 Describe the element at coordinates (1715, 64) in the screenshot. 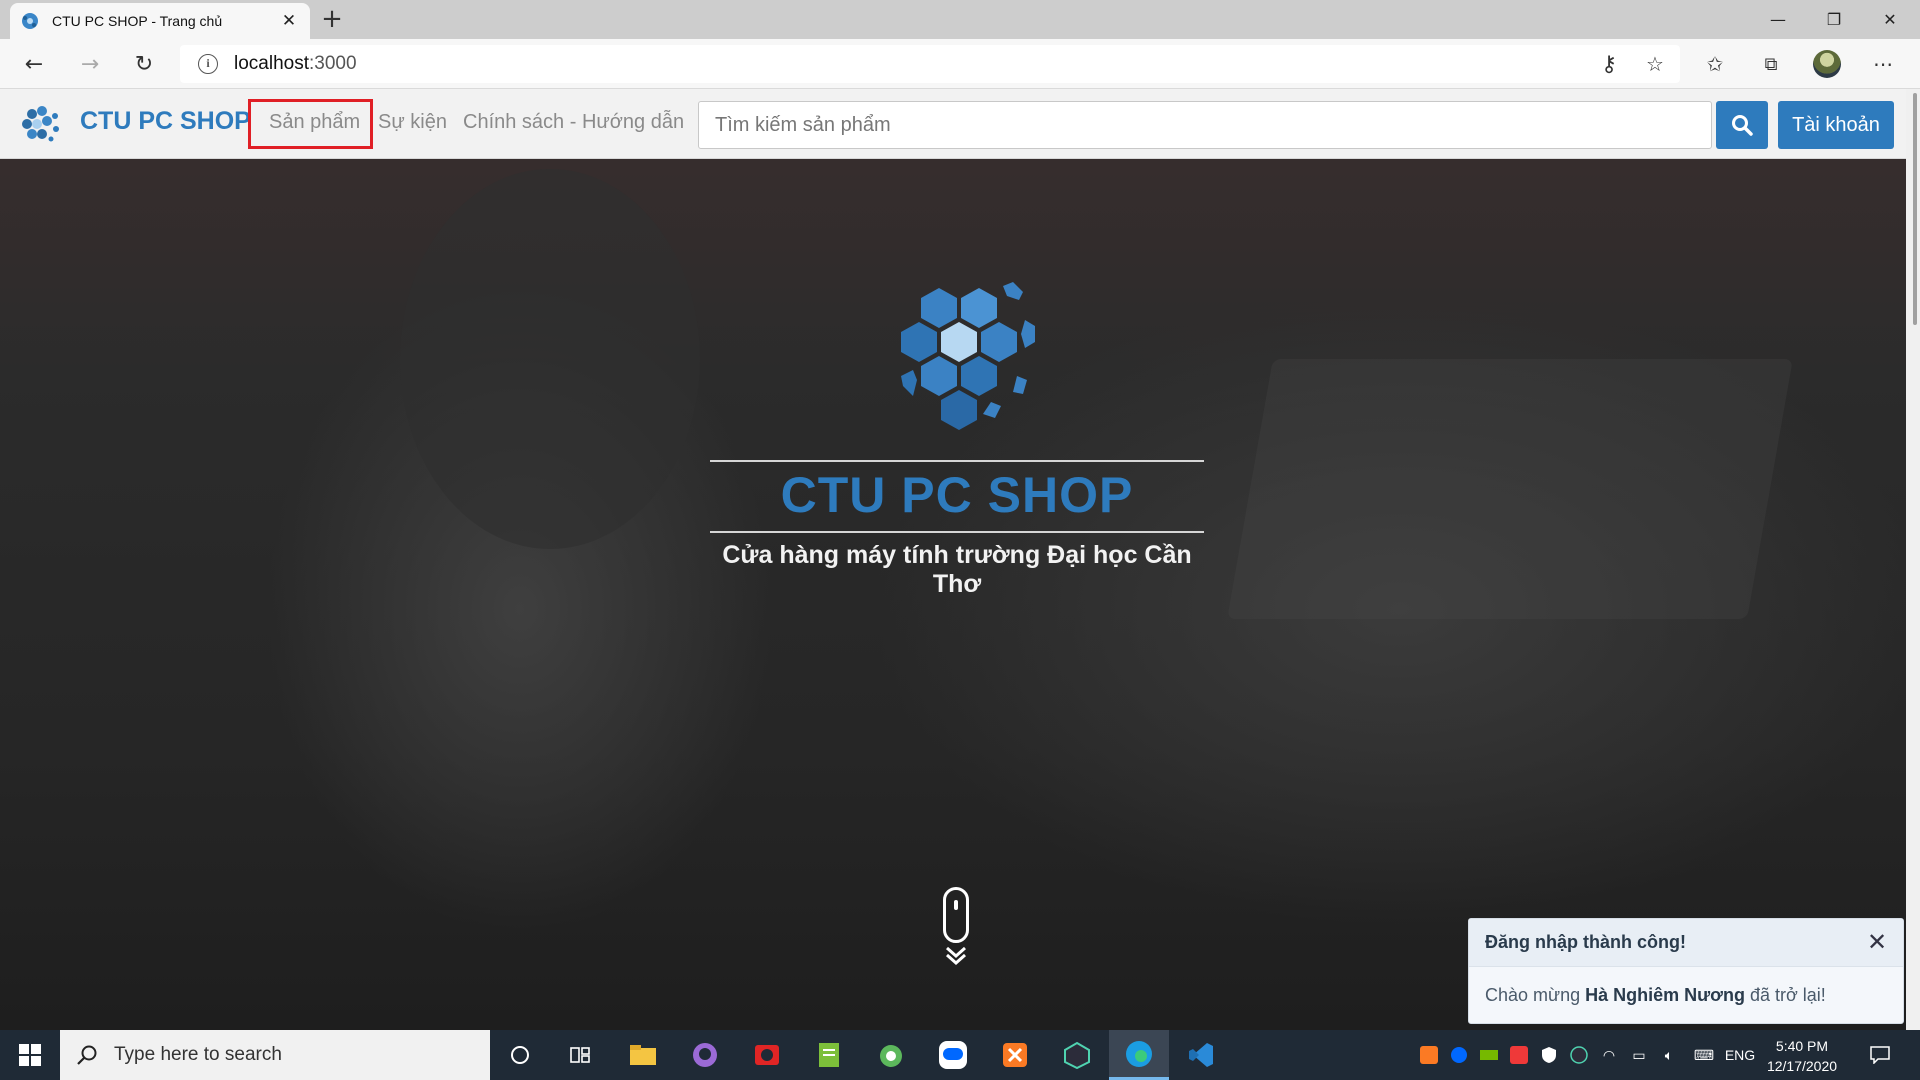

I see `favorites-icon: ✩` at that location.